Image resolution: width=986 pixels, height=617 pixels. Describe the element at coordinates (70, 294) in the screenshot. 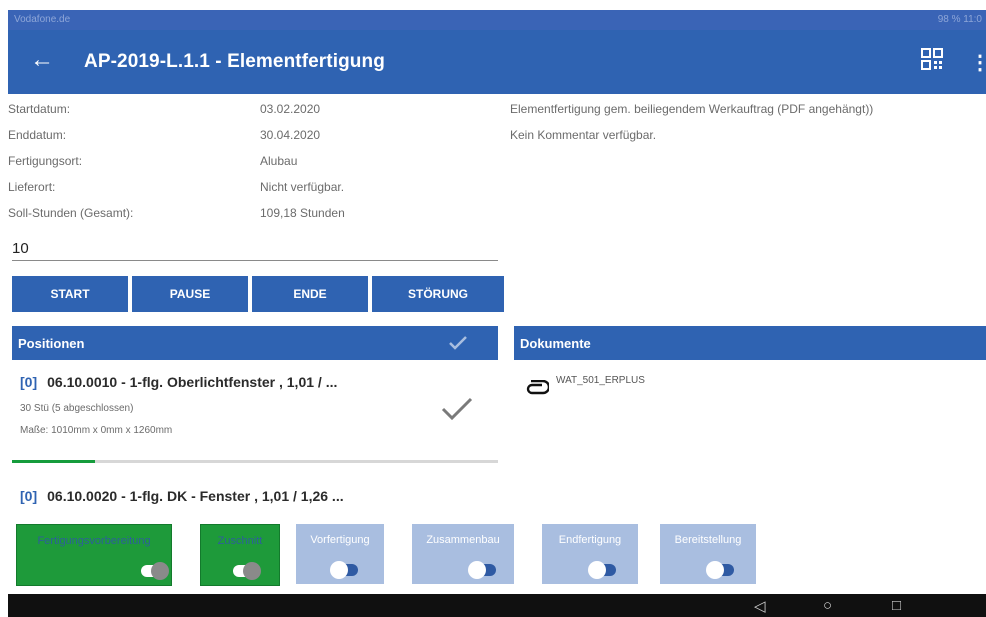

I see `start-button: START` at that location.